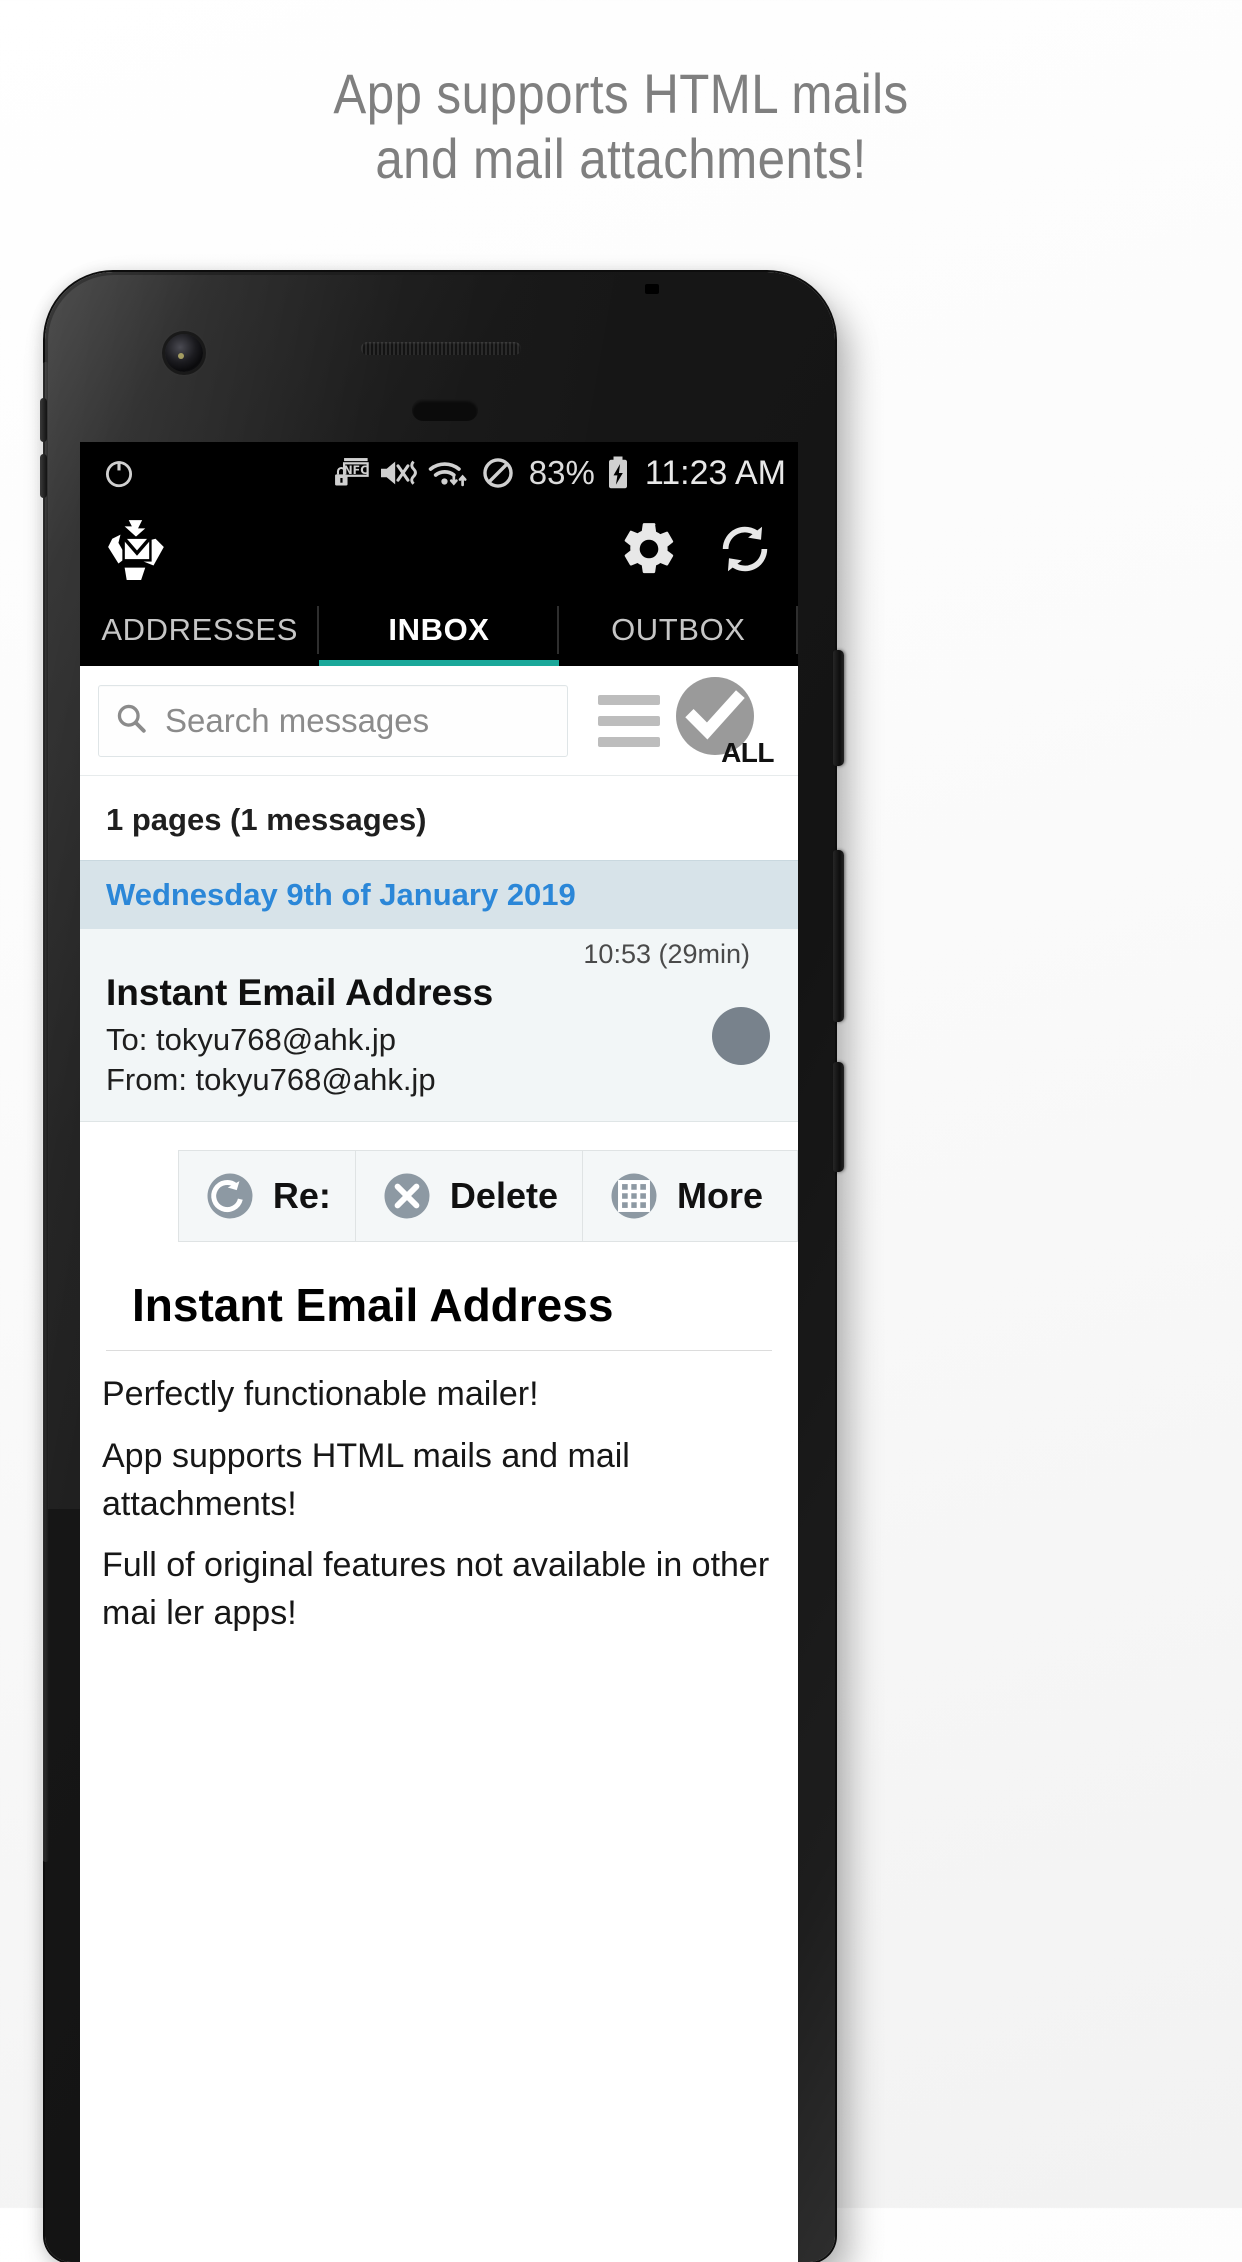  Describe the element at coordinates (838, 708) in the screenshot. I see `power-button` at that location.